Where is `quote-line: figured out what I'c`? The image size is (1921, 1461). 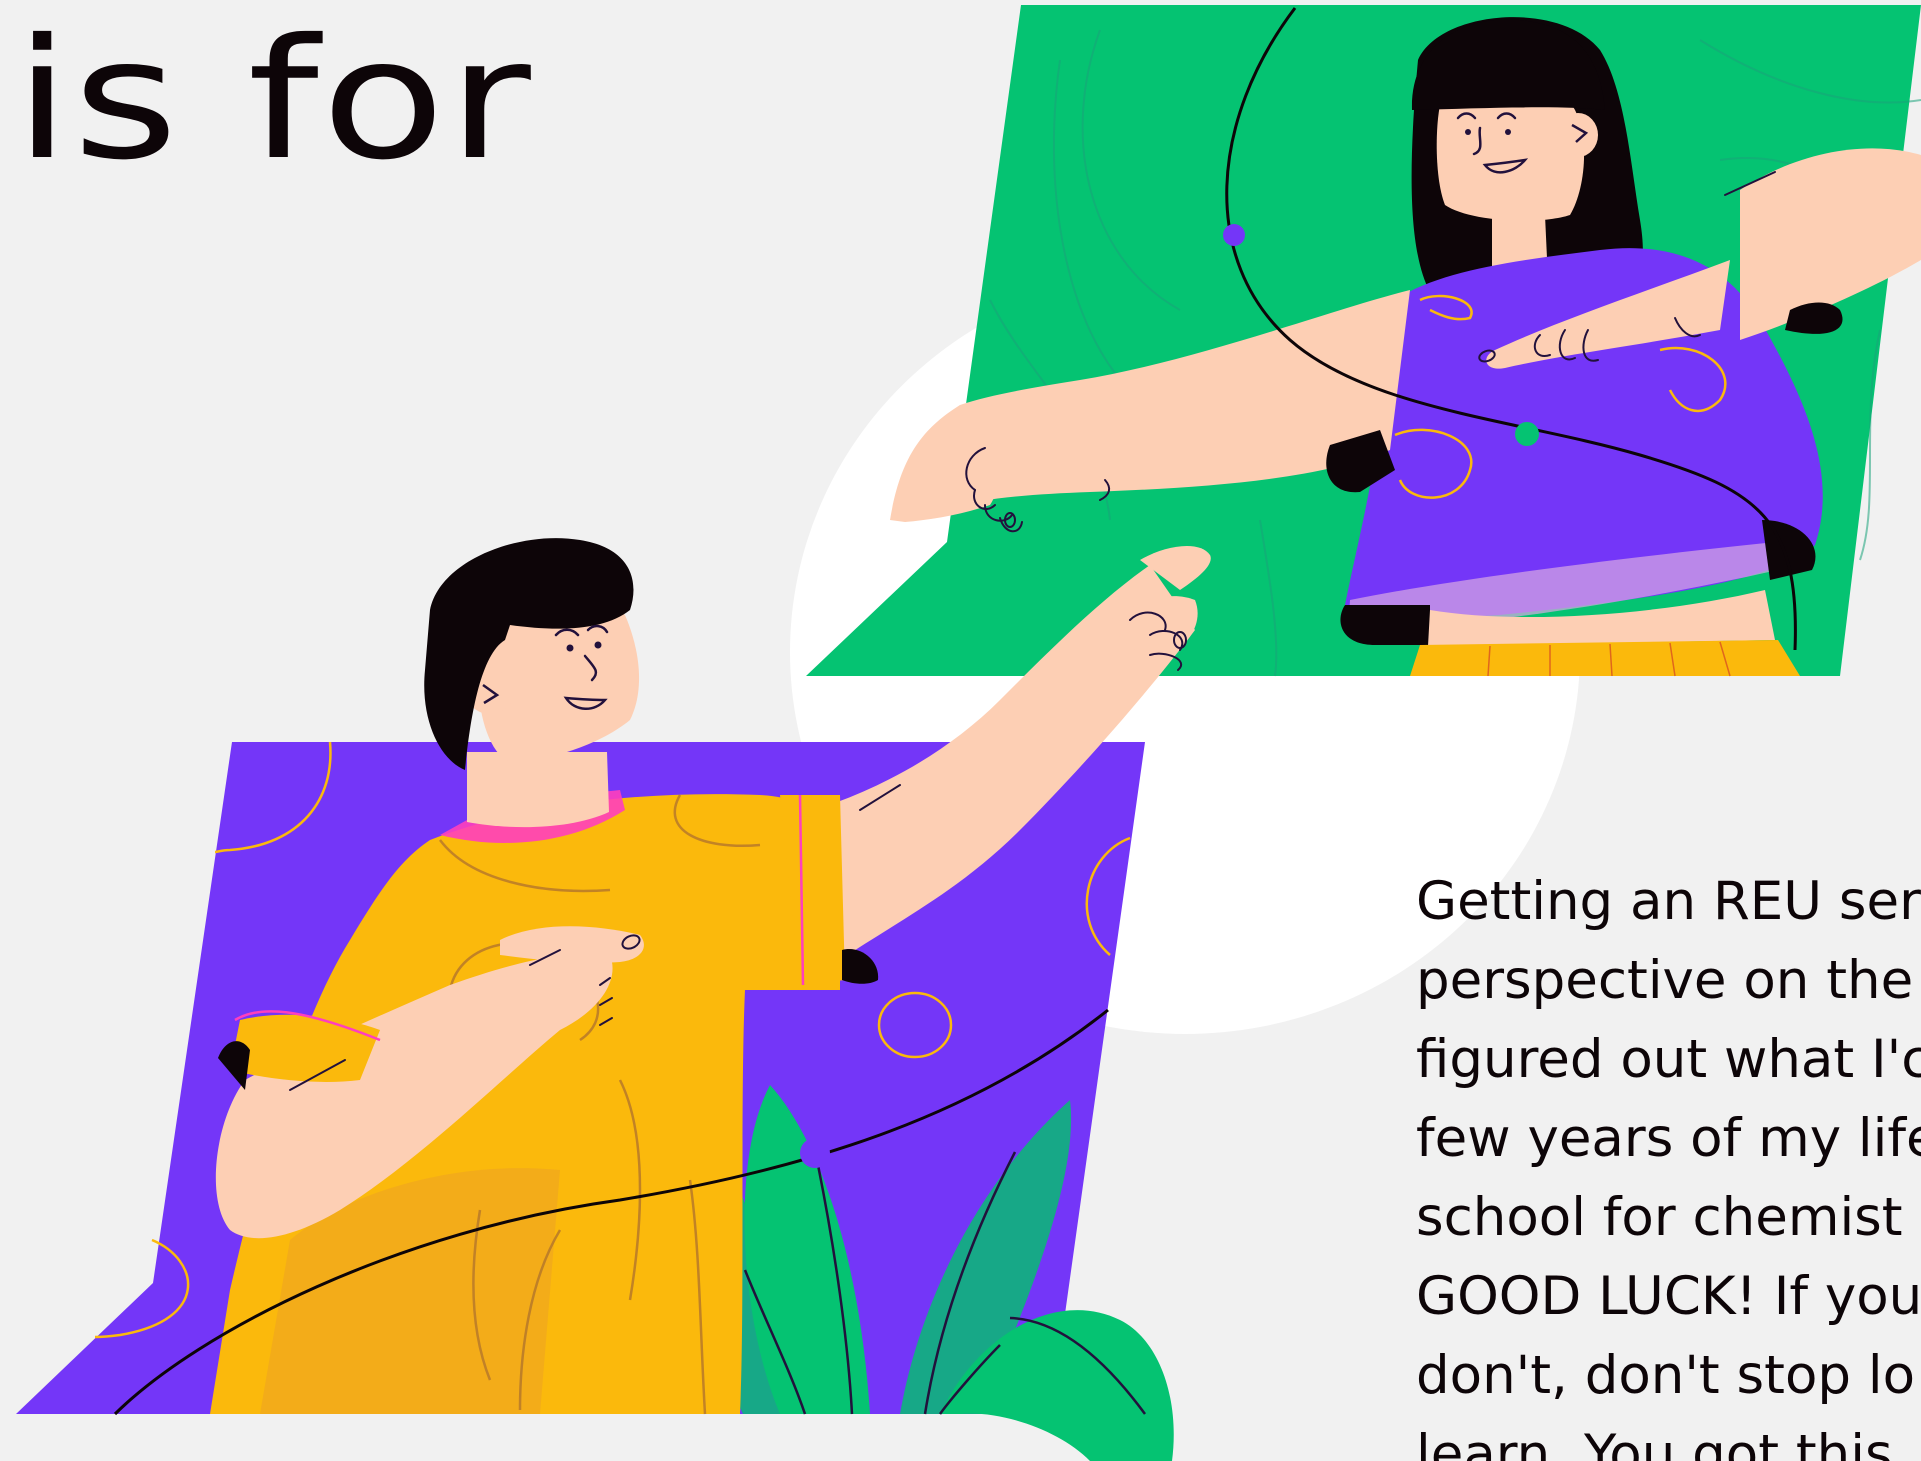 quote-line: figured out what I'c is located at coordinates (1668, 1059).